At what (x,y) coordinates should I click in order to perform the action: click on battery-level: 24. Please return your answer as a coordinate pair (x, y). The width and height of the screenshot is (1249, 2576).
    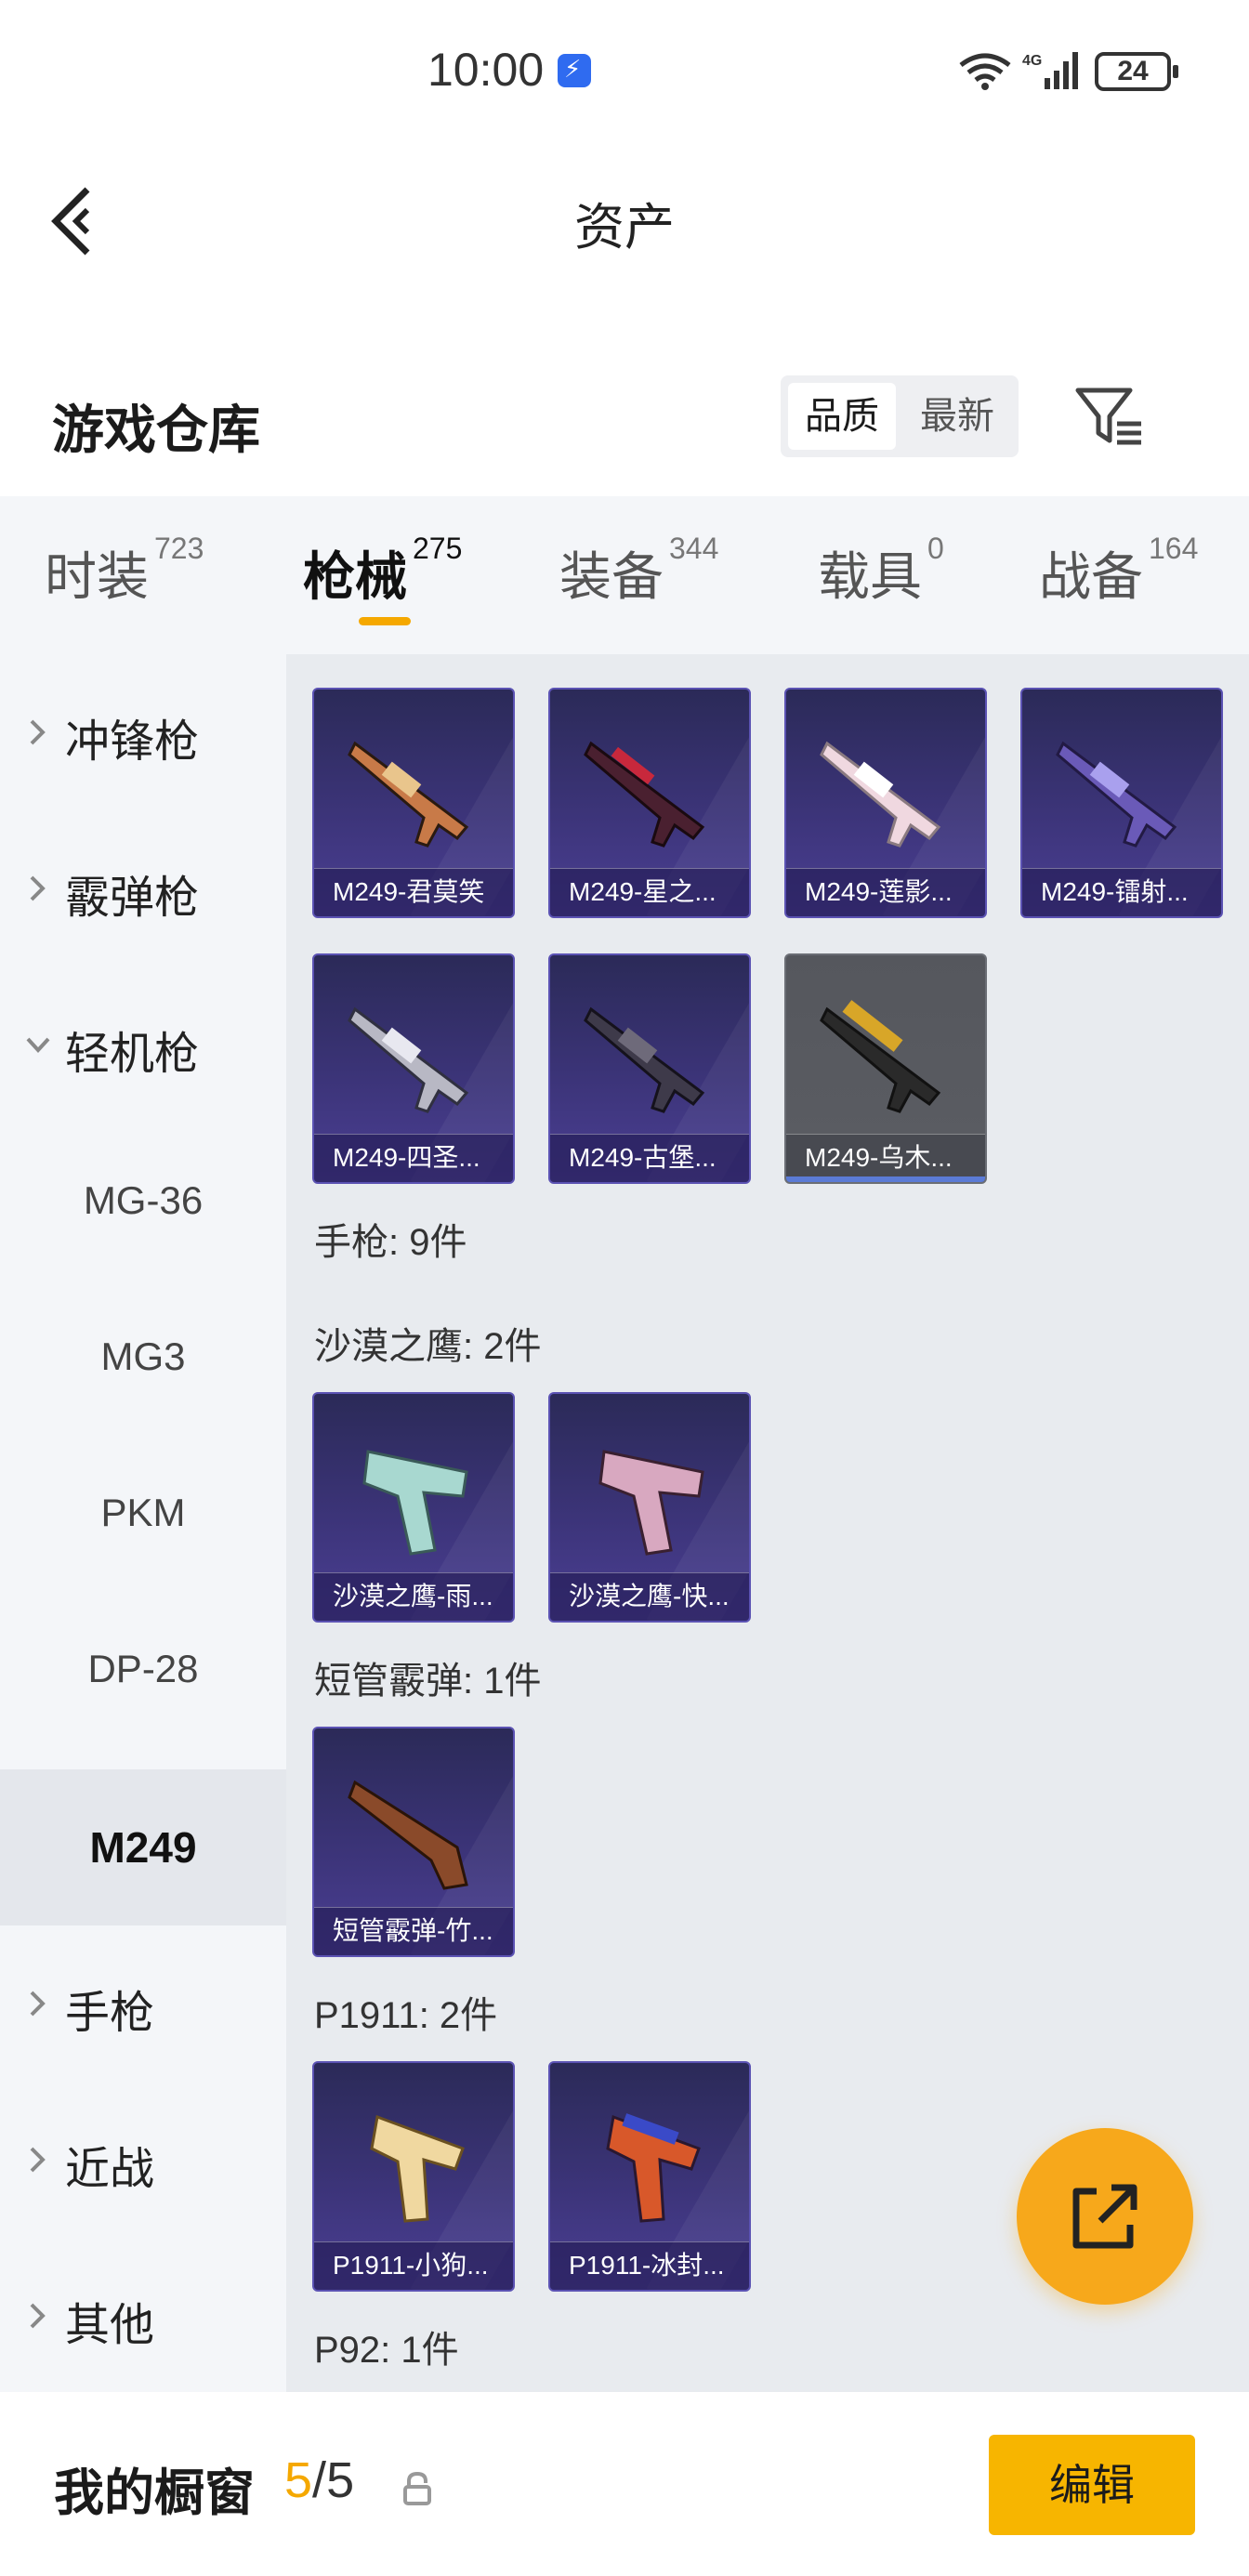
    Looking at the image, I should click on (1133, 71).